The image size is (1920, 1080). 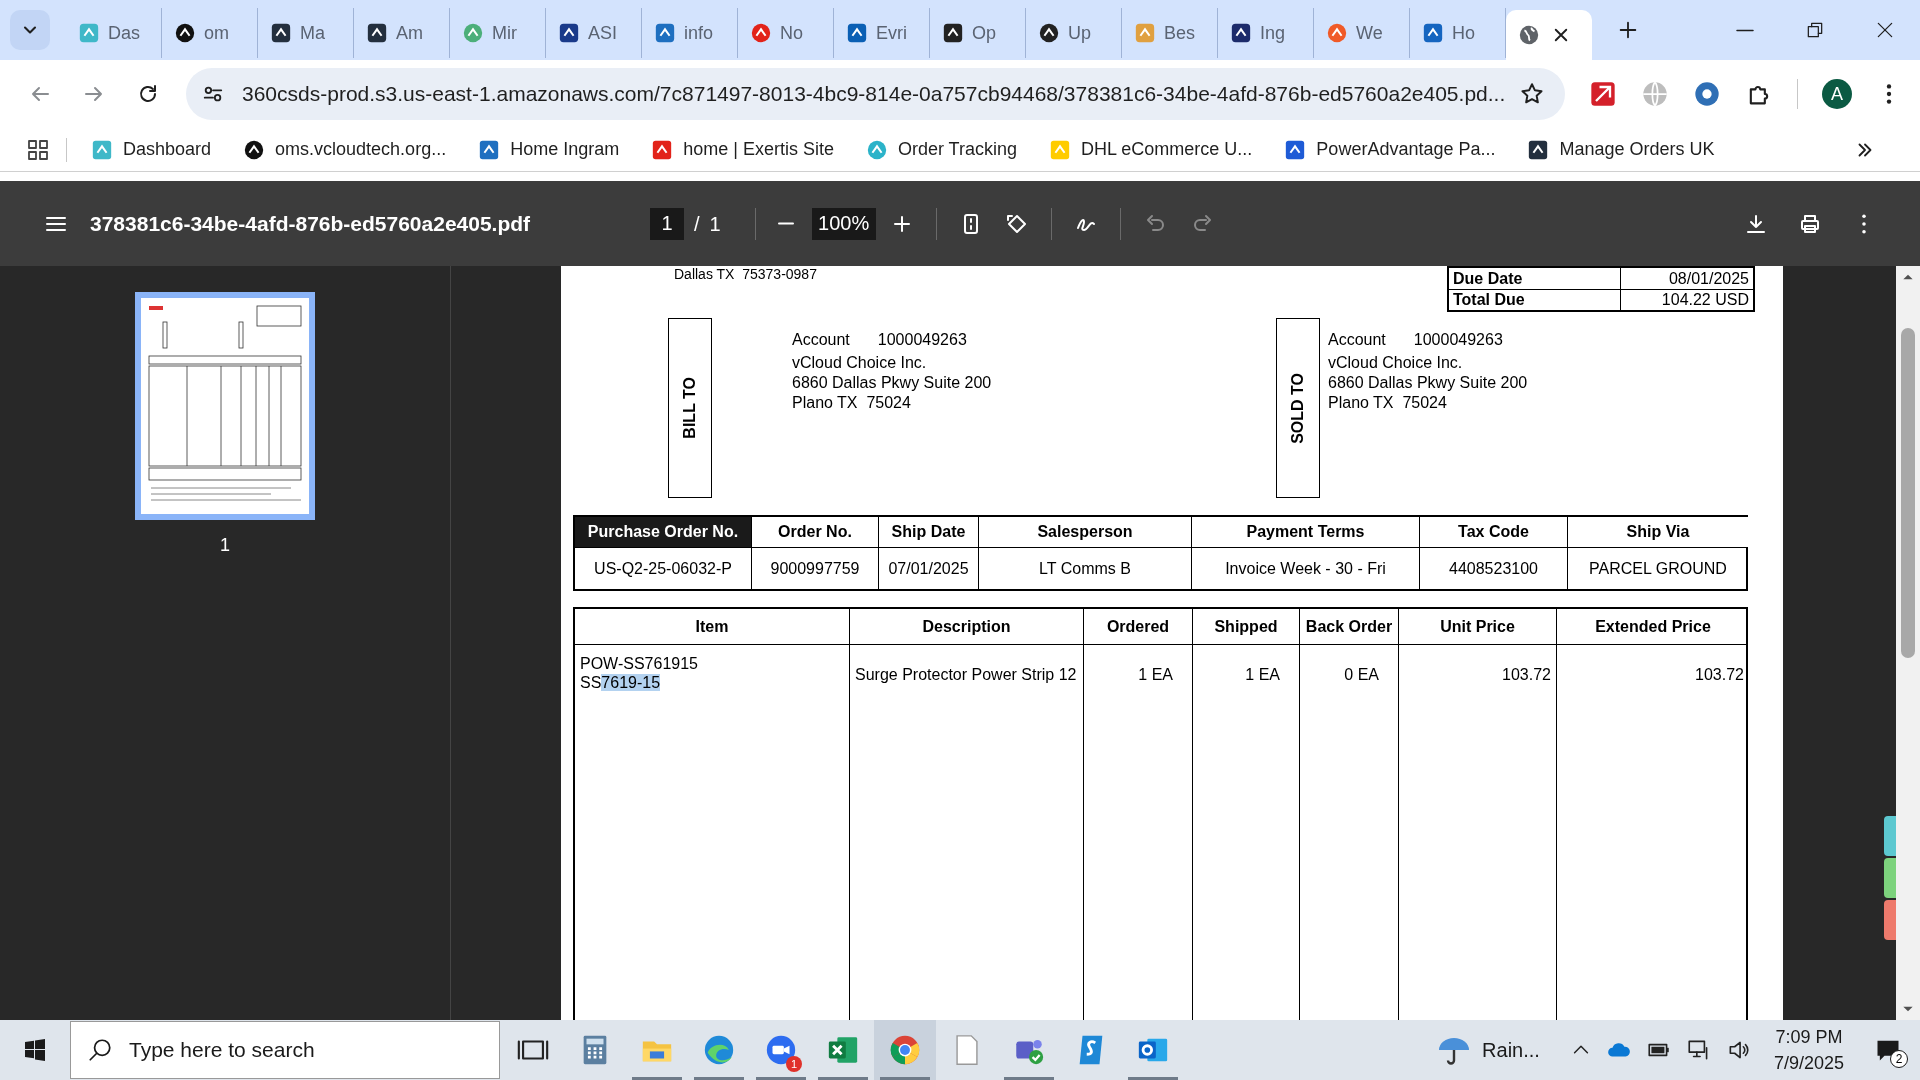 I want to click on account-number: 1000049263, so click(x=1458, y=340).